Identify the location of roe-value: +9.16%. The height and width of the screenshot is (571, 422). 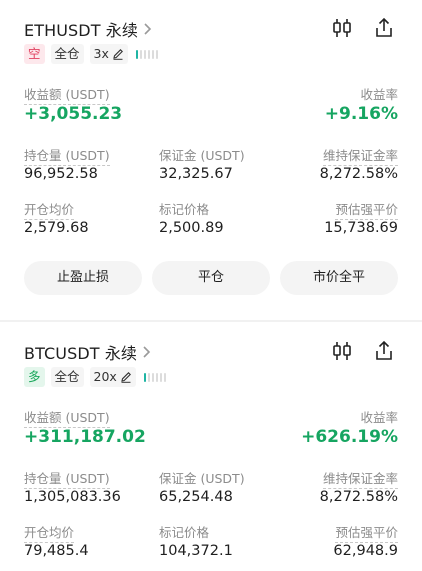
(361, 114).